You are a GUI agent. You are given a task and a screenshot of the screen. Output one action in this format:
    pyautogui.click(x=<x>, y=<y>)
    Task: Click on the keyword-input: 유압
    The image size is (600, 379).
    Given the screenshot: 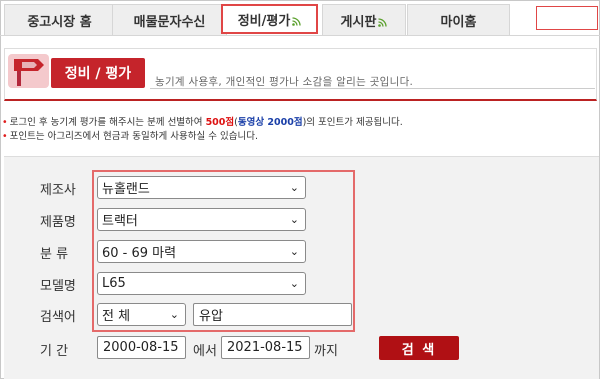 What is the action you would take?
    pyautogui.click(x=272, y=314)
    